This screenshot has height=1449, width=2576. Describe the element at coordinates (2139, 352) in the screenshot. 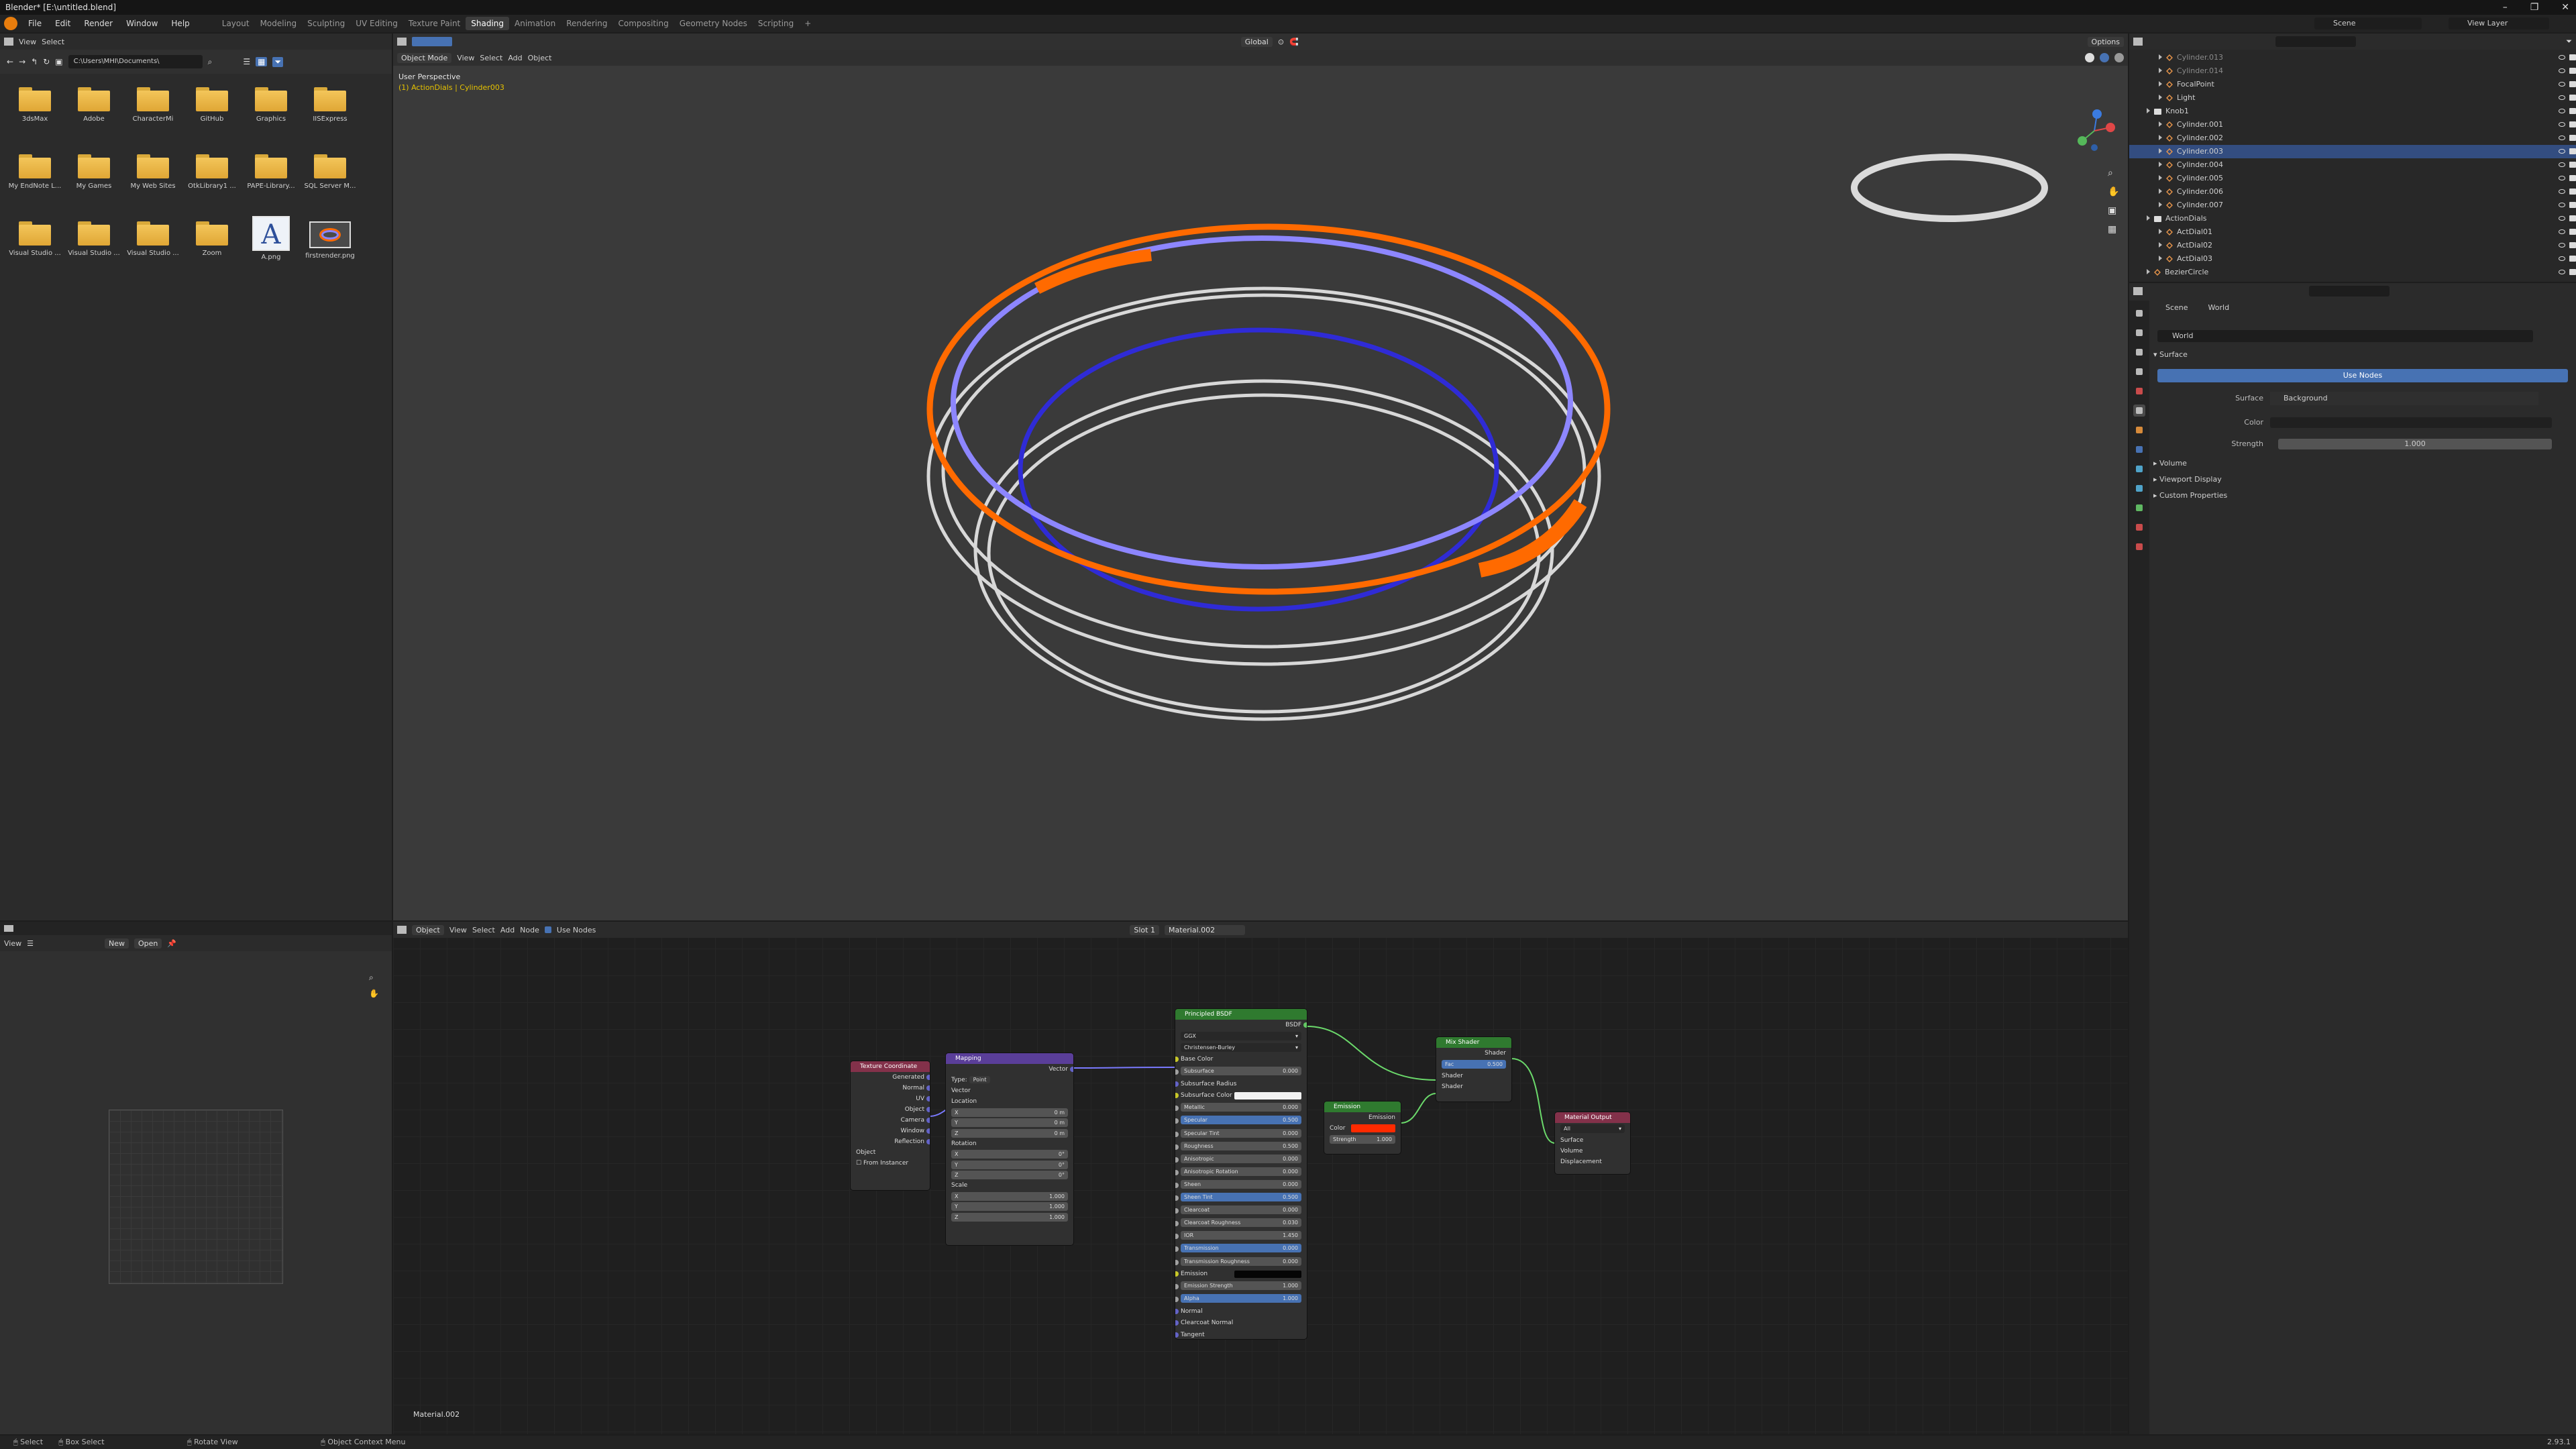

I see `output-tab-icon` at that location.